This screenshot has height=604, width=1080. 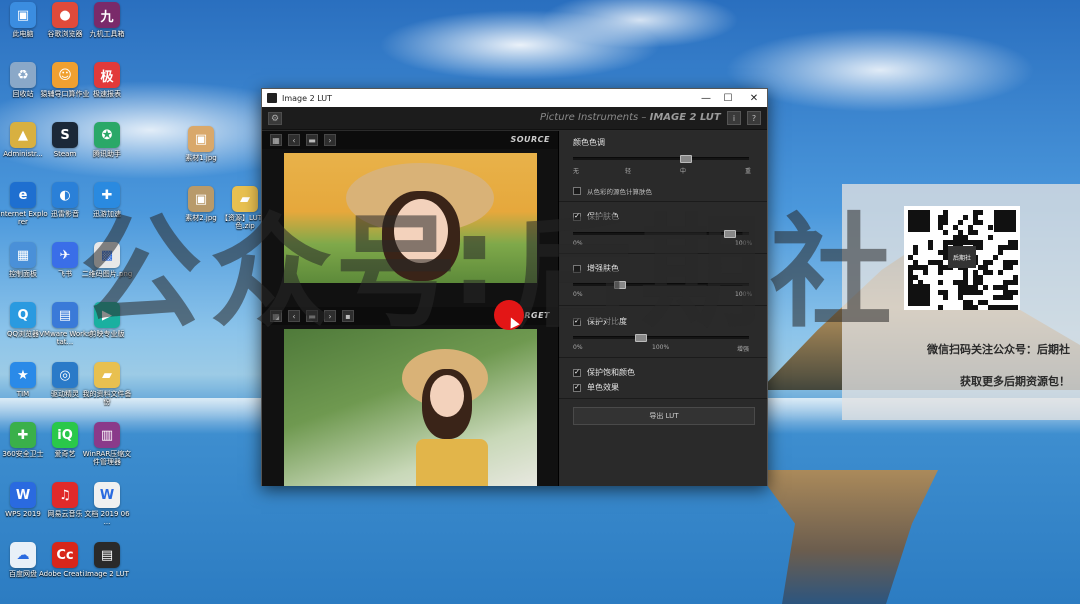 What do you see at coordinates (754, 118) in the screenshot?
I see `help-button: ?` at bounding box center [754, 118].